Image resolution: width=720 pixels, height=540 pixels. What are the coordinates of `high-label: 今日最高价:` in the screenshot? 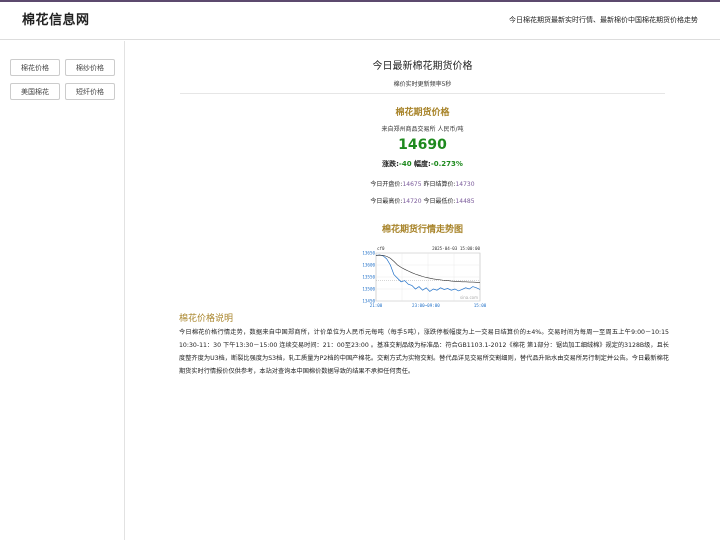 It's located at (386, 201).